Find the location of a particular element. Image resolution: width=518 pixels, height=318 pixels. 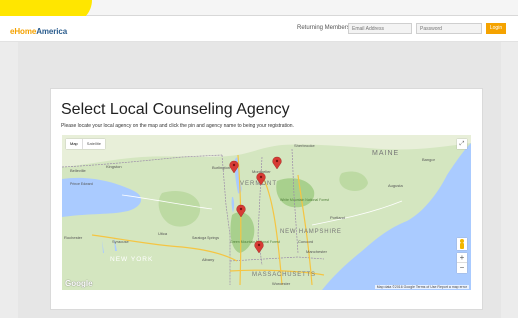

email-field is located at coordinates (380, 28).